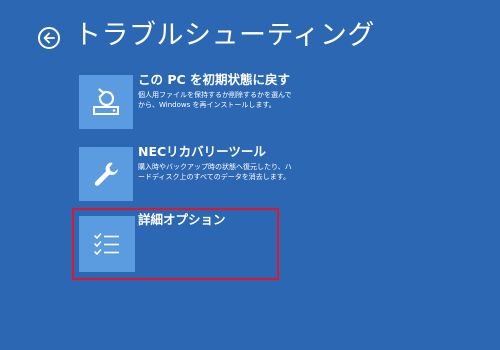  I want to click on nec-recovery-title: NECリカバリーツール, so click(202, 151).